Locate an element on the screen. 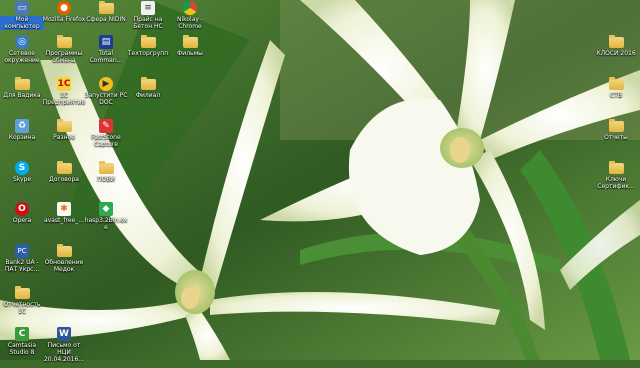 The width and height of the screenshot is (640, 368). desktop-icon-filial: Филиал is located at coordinates (148, 97).